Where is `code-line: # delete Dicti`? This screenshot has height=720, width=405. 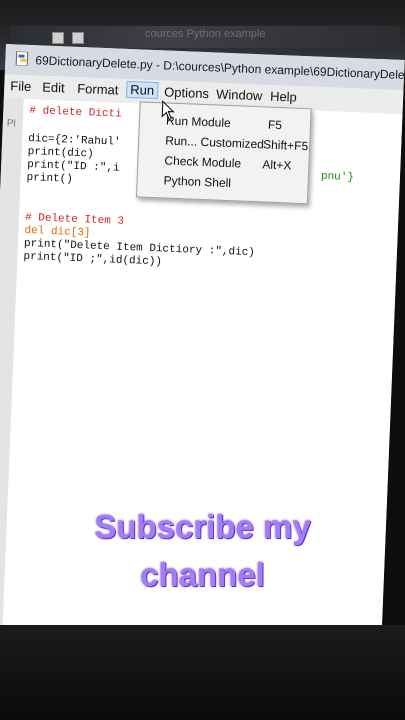
code-line: # delete Dicti is located at coordinates (75, 112).